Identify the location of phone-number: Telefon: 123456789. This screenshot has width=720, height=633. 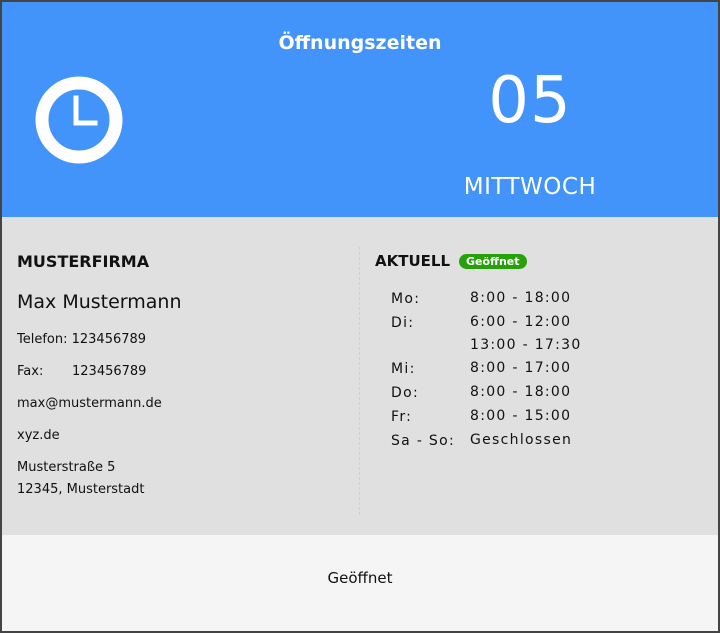
(81, 339).